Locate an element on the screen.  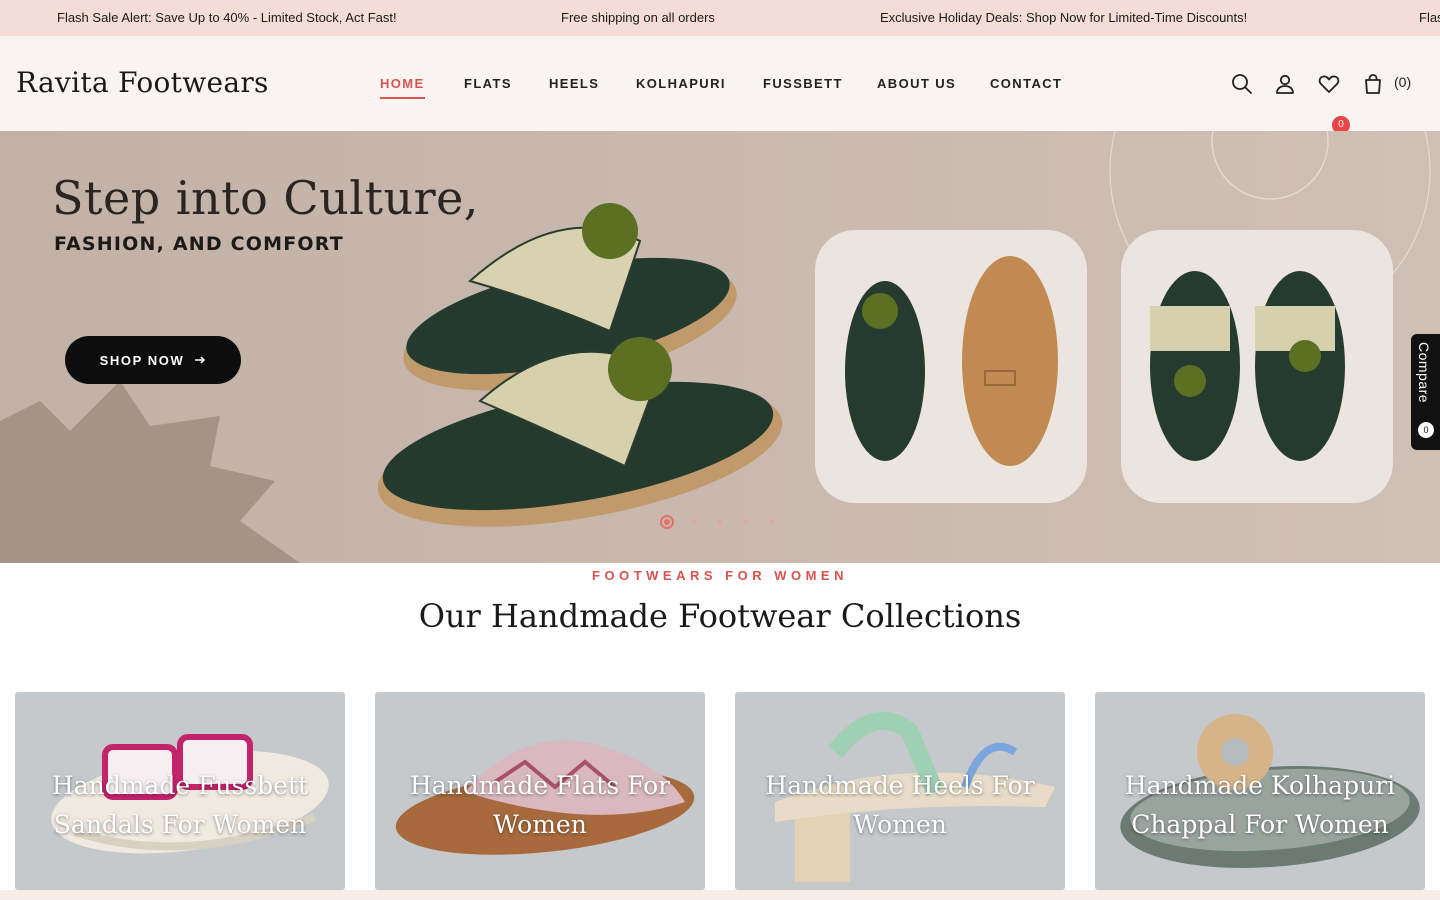
collection-card-title: Handmade Heels For Women is located at coordinates (900, 805).